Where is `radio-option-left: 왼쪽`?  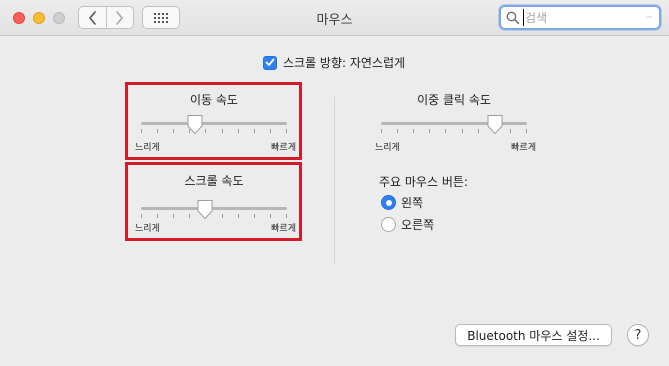
radio-option-left: 왼쪽 is located at coordinates (402, 202).